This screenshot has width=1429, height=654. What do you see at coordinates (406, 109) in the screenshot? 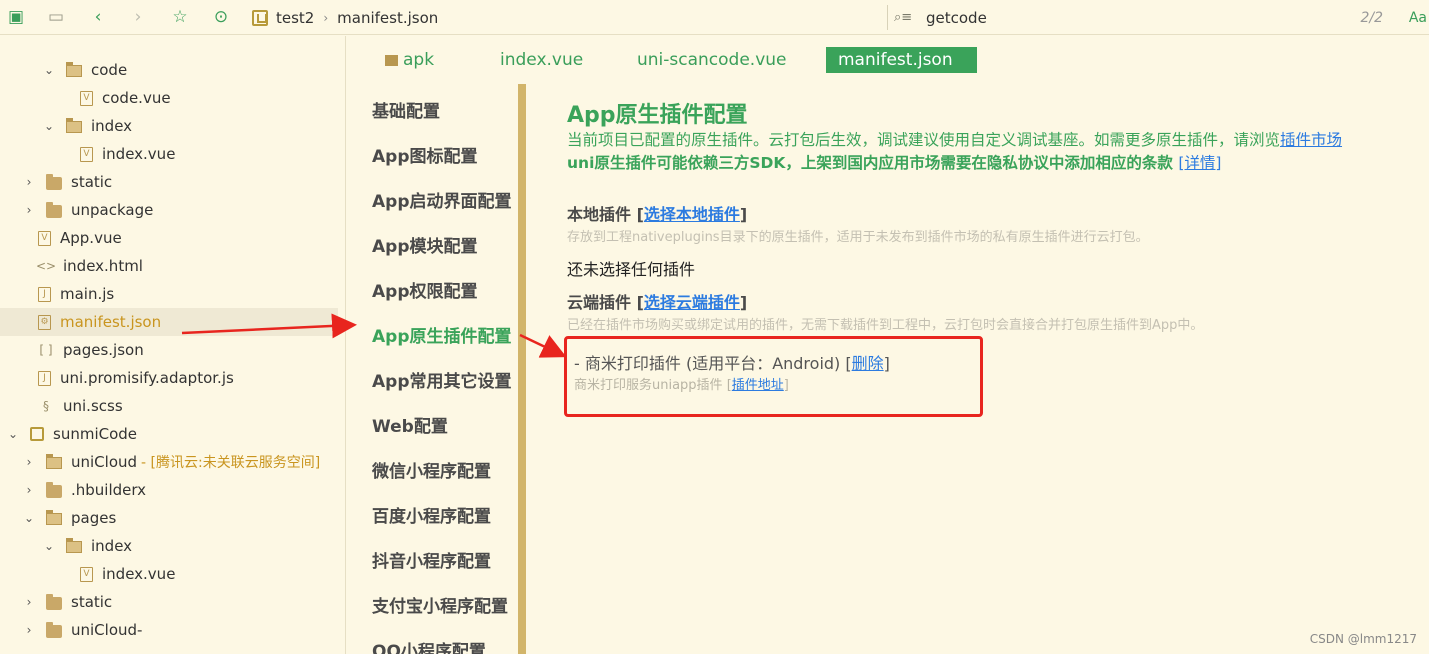
I see `menu-item: 基础配置` at bounding box center [406, 109].